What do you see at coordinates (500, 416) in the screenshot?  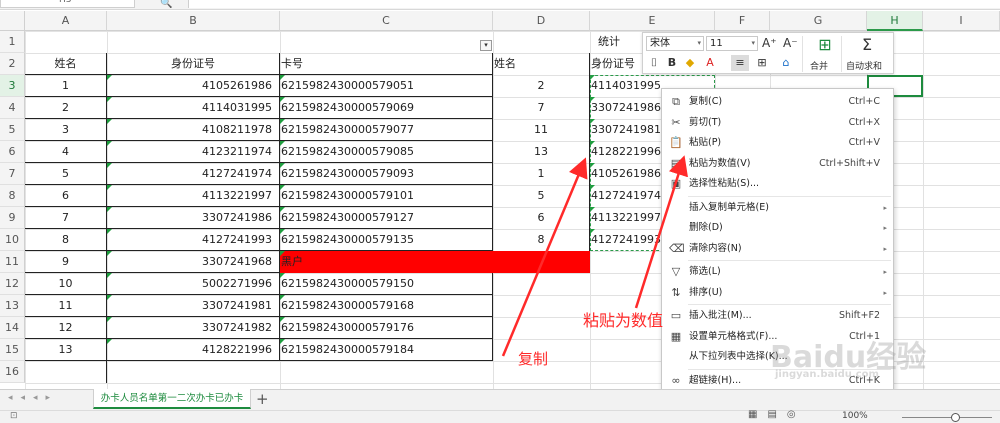 I see `status-bar: ⊡ ▦▤◎ 100%` at bounding box center [500, 416].